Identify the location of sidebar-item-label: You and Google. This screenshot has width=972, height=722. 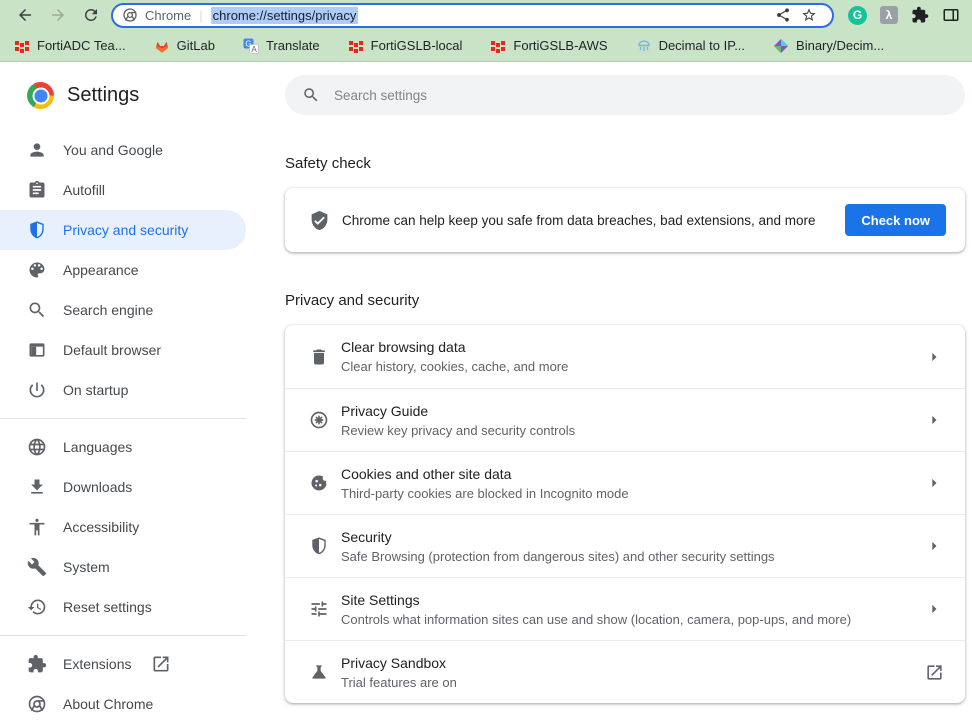
(113, 150).